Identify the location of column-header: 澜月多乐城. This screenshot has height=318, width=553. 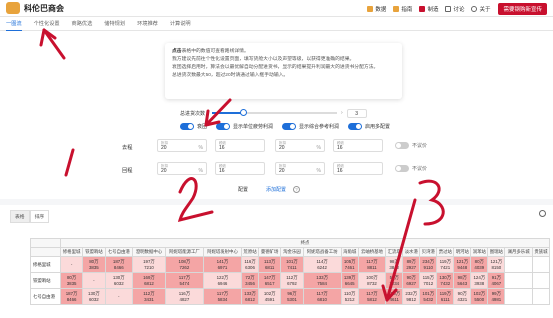
(518, 252).